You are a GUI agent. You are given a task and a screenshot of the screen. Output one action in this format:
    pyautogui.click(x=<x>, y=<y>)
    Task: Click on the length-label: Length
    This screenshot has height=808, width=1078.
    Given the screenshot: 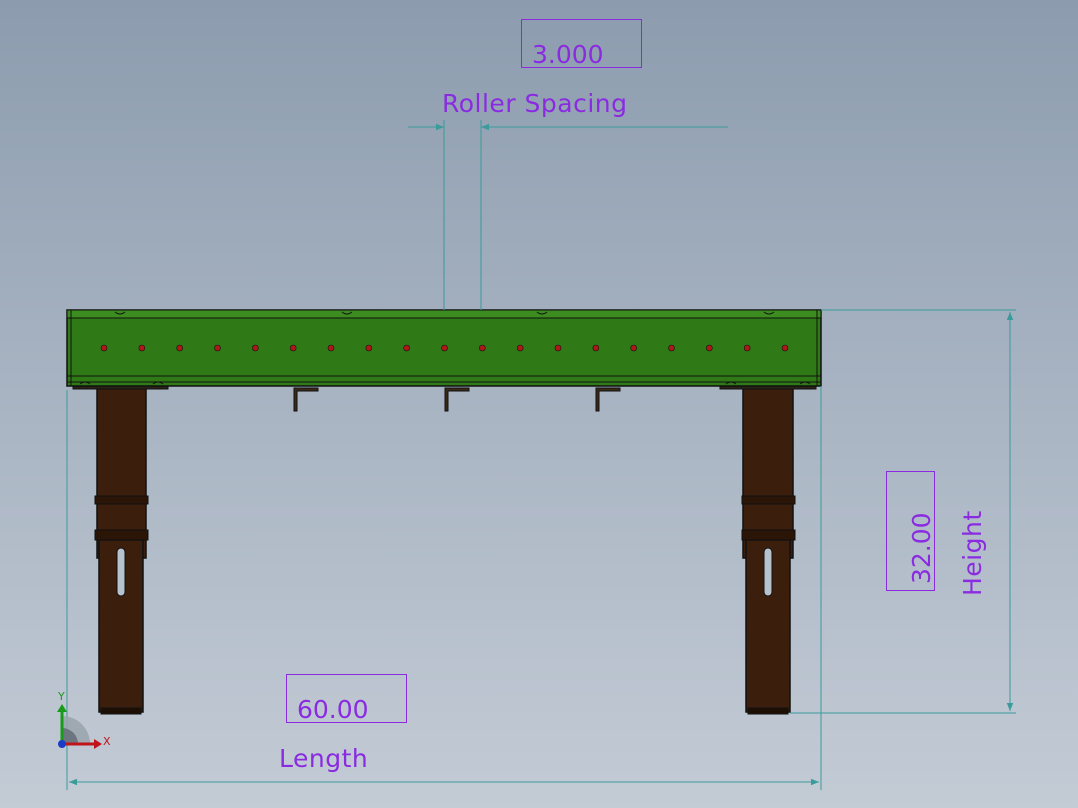 What is the action you would take?
    pyautogui.click(x=324, y=758)
    